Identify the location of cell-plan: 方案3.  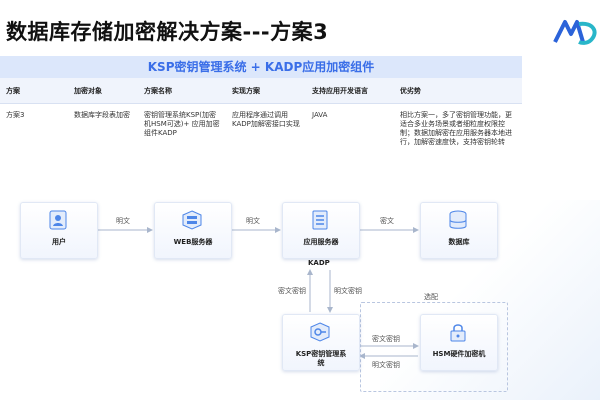
(15, 115).